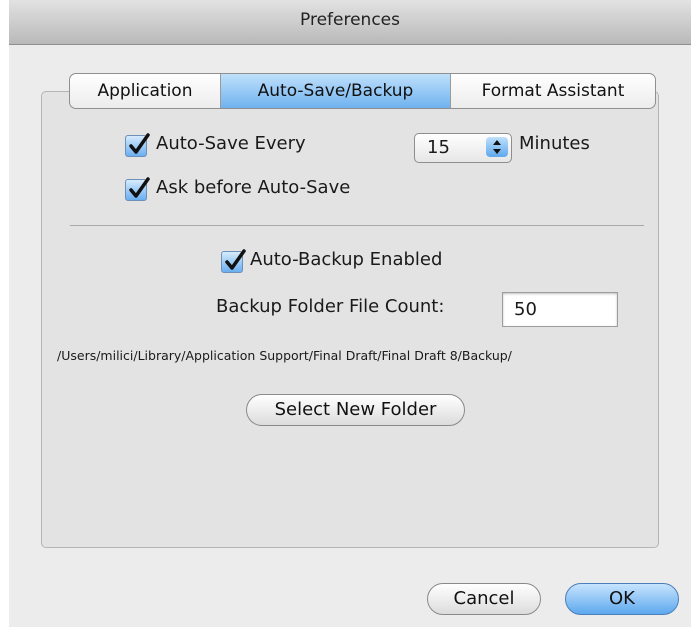 This screenshot has width=698, height=627. I want to click on window-title: Preferences, so click(350, 20).